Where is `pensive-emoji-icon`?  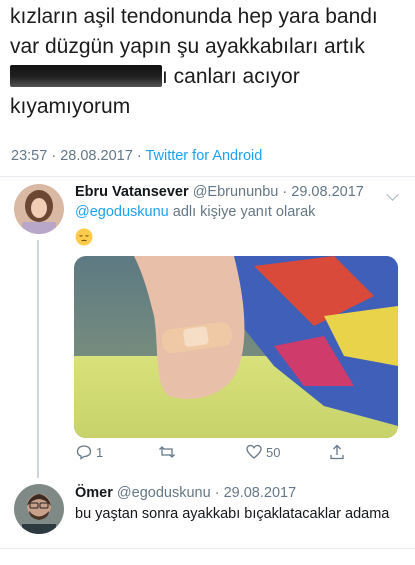 pensive-emoji-icon is located at coordinates (84, 237).